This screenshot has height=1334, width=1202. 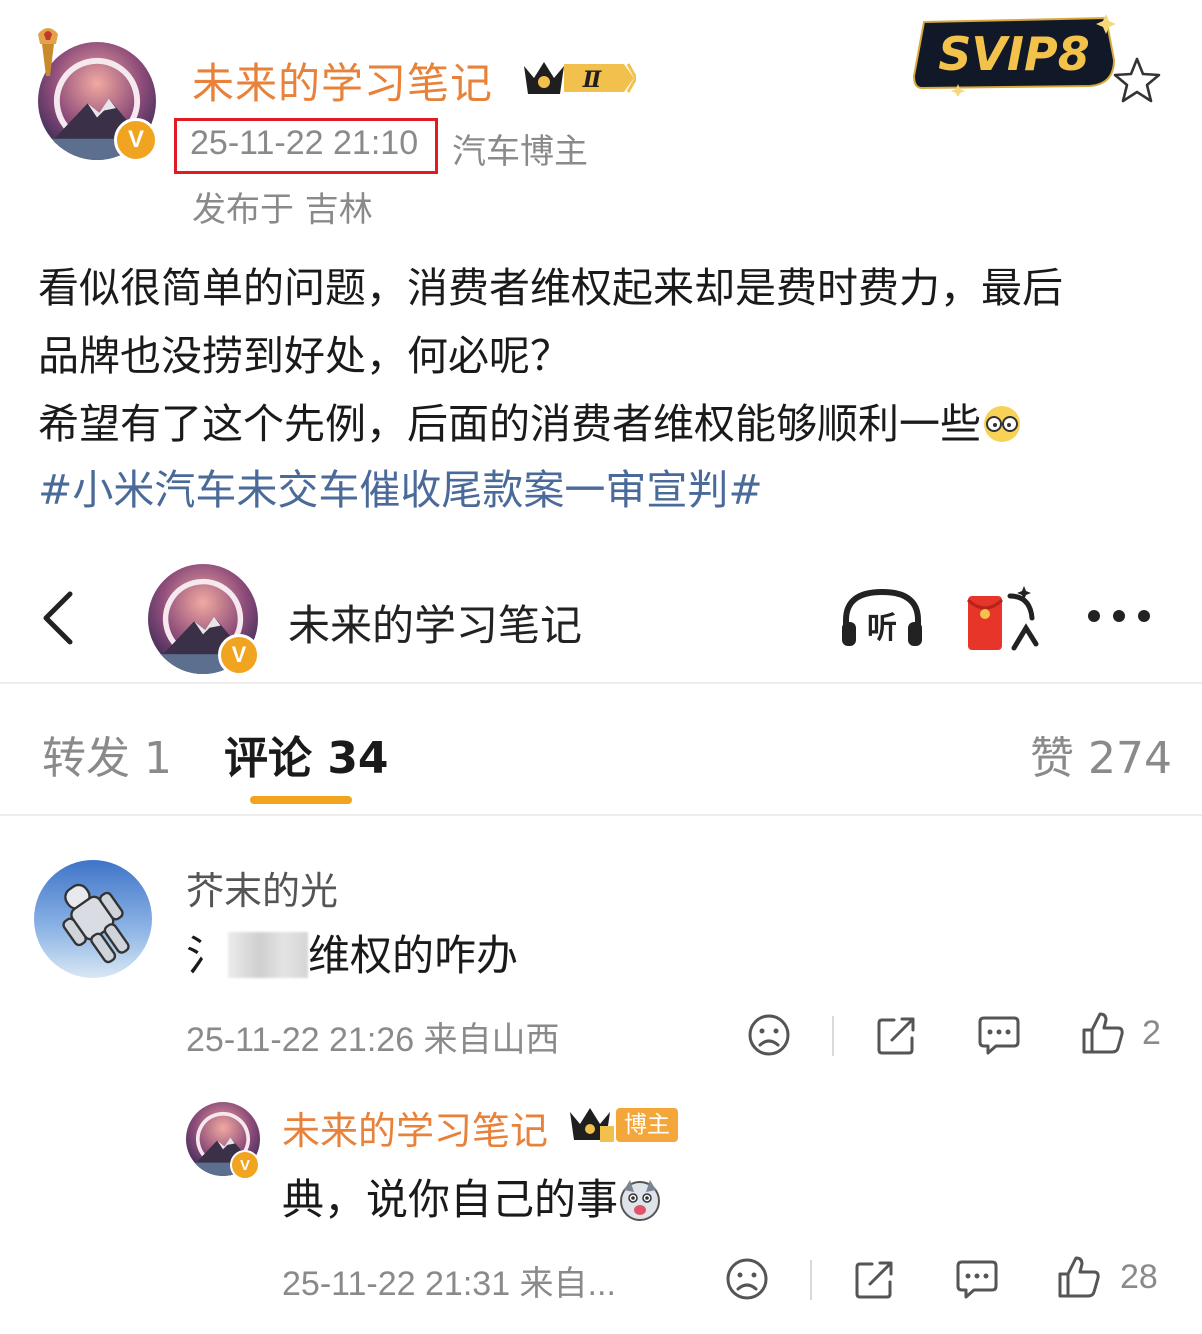 What do you see at coordinates (640, 1200) in the screenshot?
I see `husky-emoji-icon` at bounding box center [640, 1200].